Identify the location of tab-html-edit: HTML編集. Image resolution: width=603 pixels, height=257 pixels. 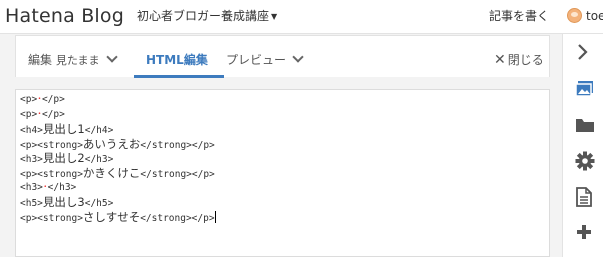
(177, 60).